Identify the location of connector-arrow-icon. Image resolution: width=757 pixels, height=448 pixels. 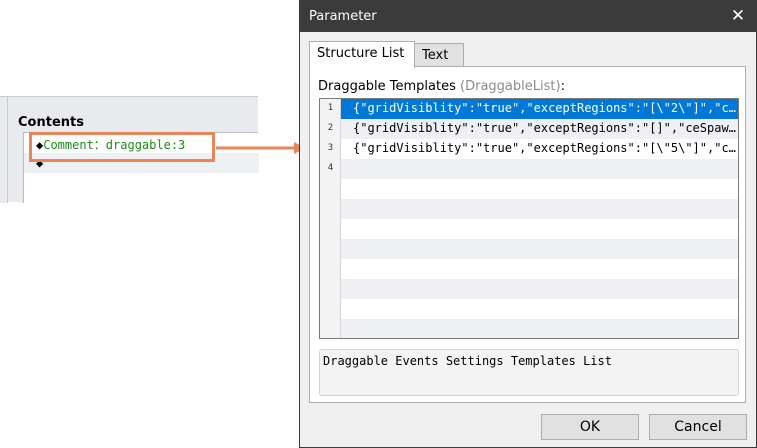
(261, 148).